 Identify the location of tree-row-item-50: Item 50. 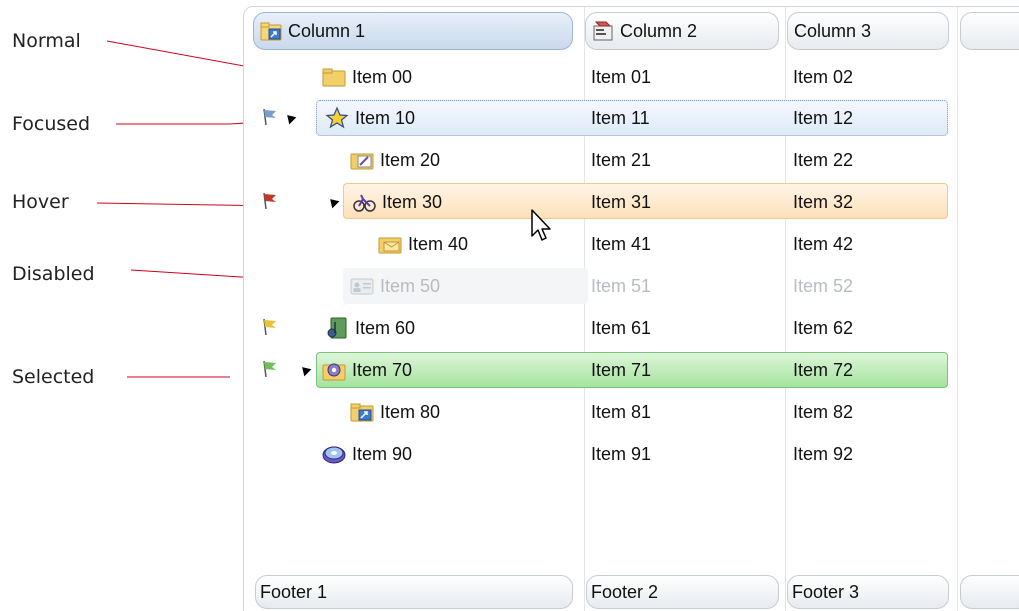
(395, 286).